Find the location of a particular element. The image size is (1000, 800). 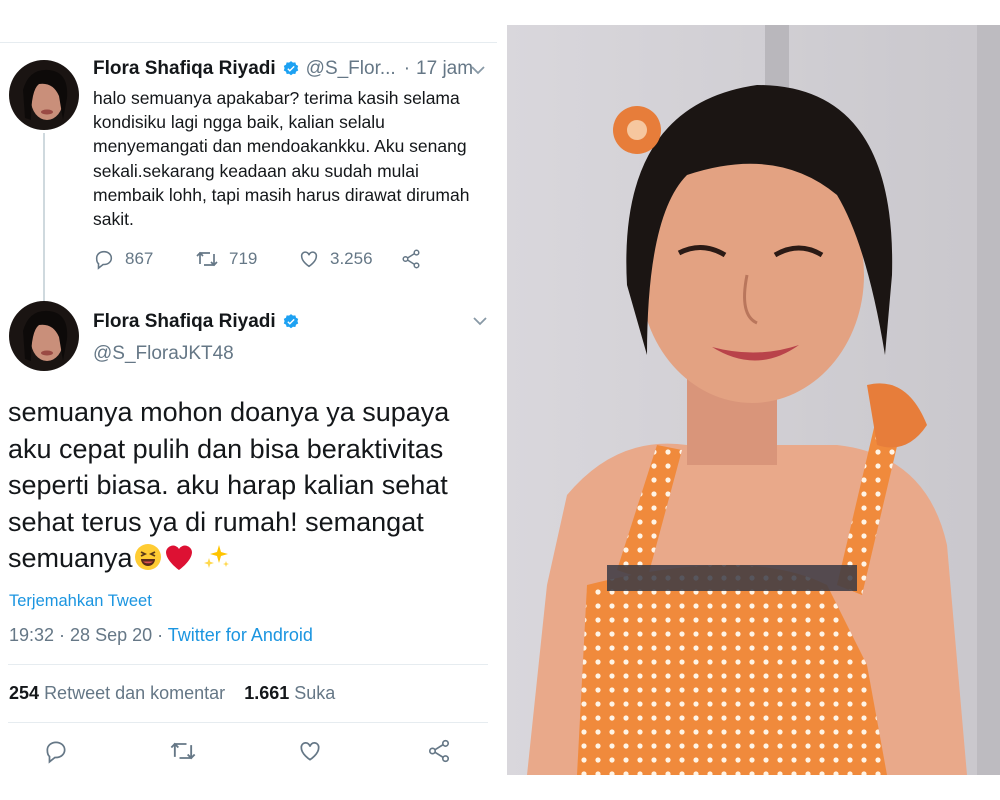

retweet-stat-label: Retweet dan komentar is located at coordinates (134, 693).